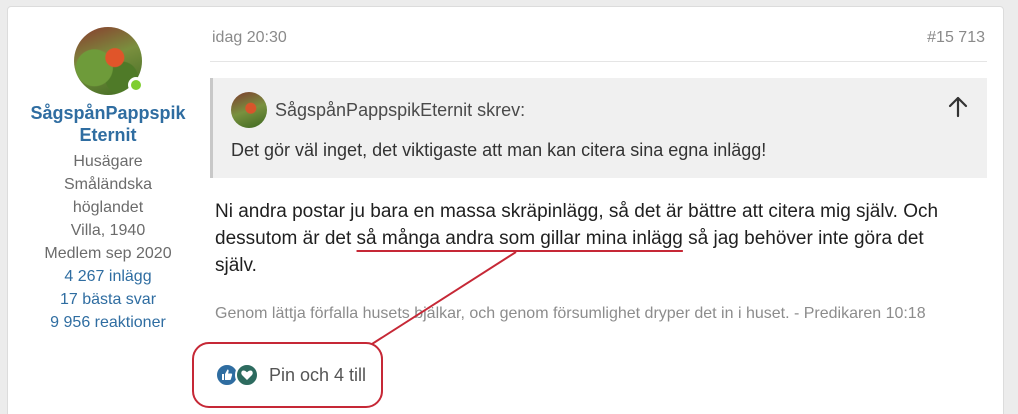 The image size is (1018, 414). I want to click on reaction-icons, so click(237, 375).